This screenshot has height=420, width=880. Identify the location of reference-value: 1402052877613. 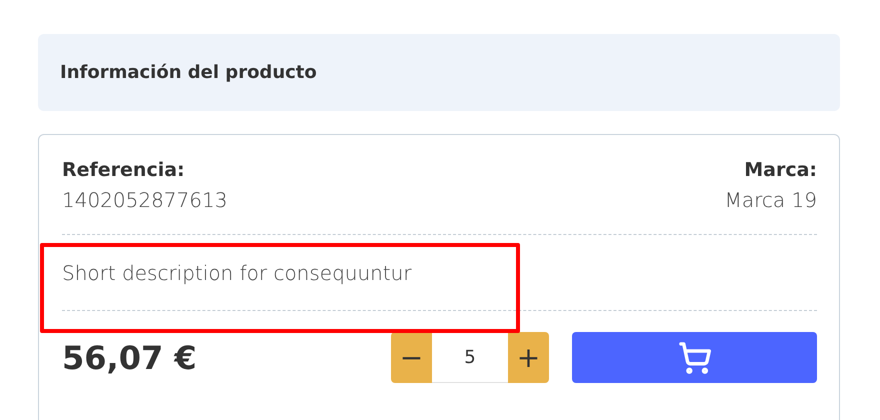
(145, 200).